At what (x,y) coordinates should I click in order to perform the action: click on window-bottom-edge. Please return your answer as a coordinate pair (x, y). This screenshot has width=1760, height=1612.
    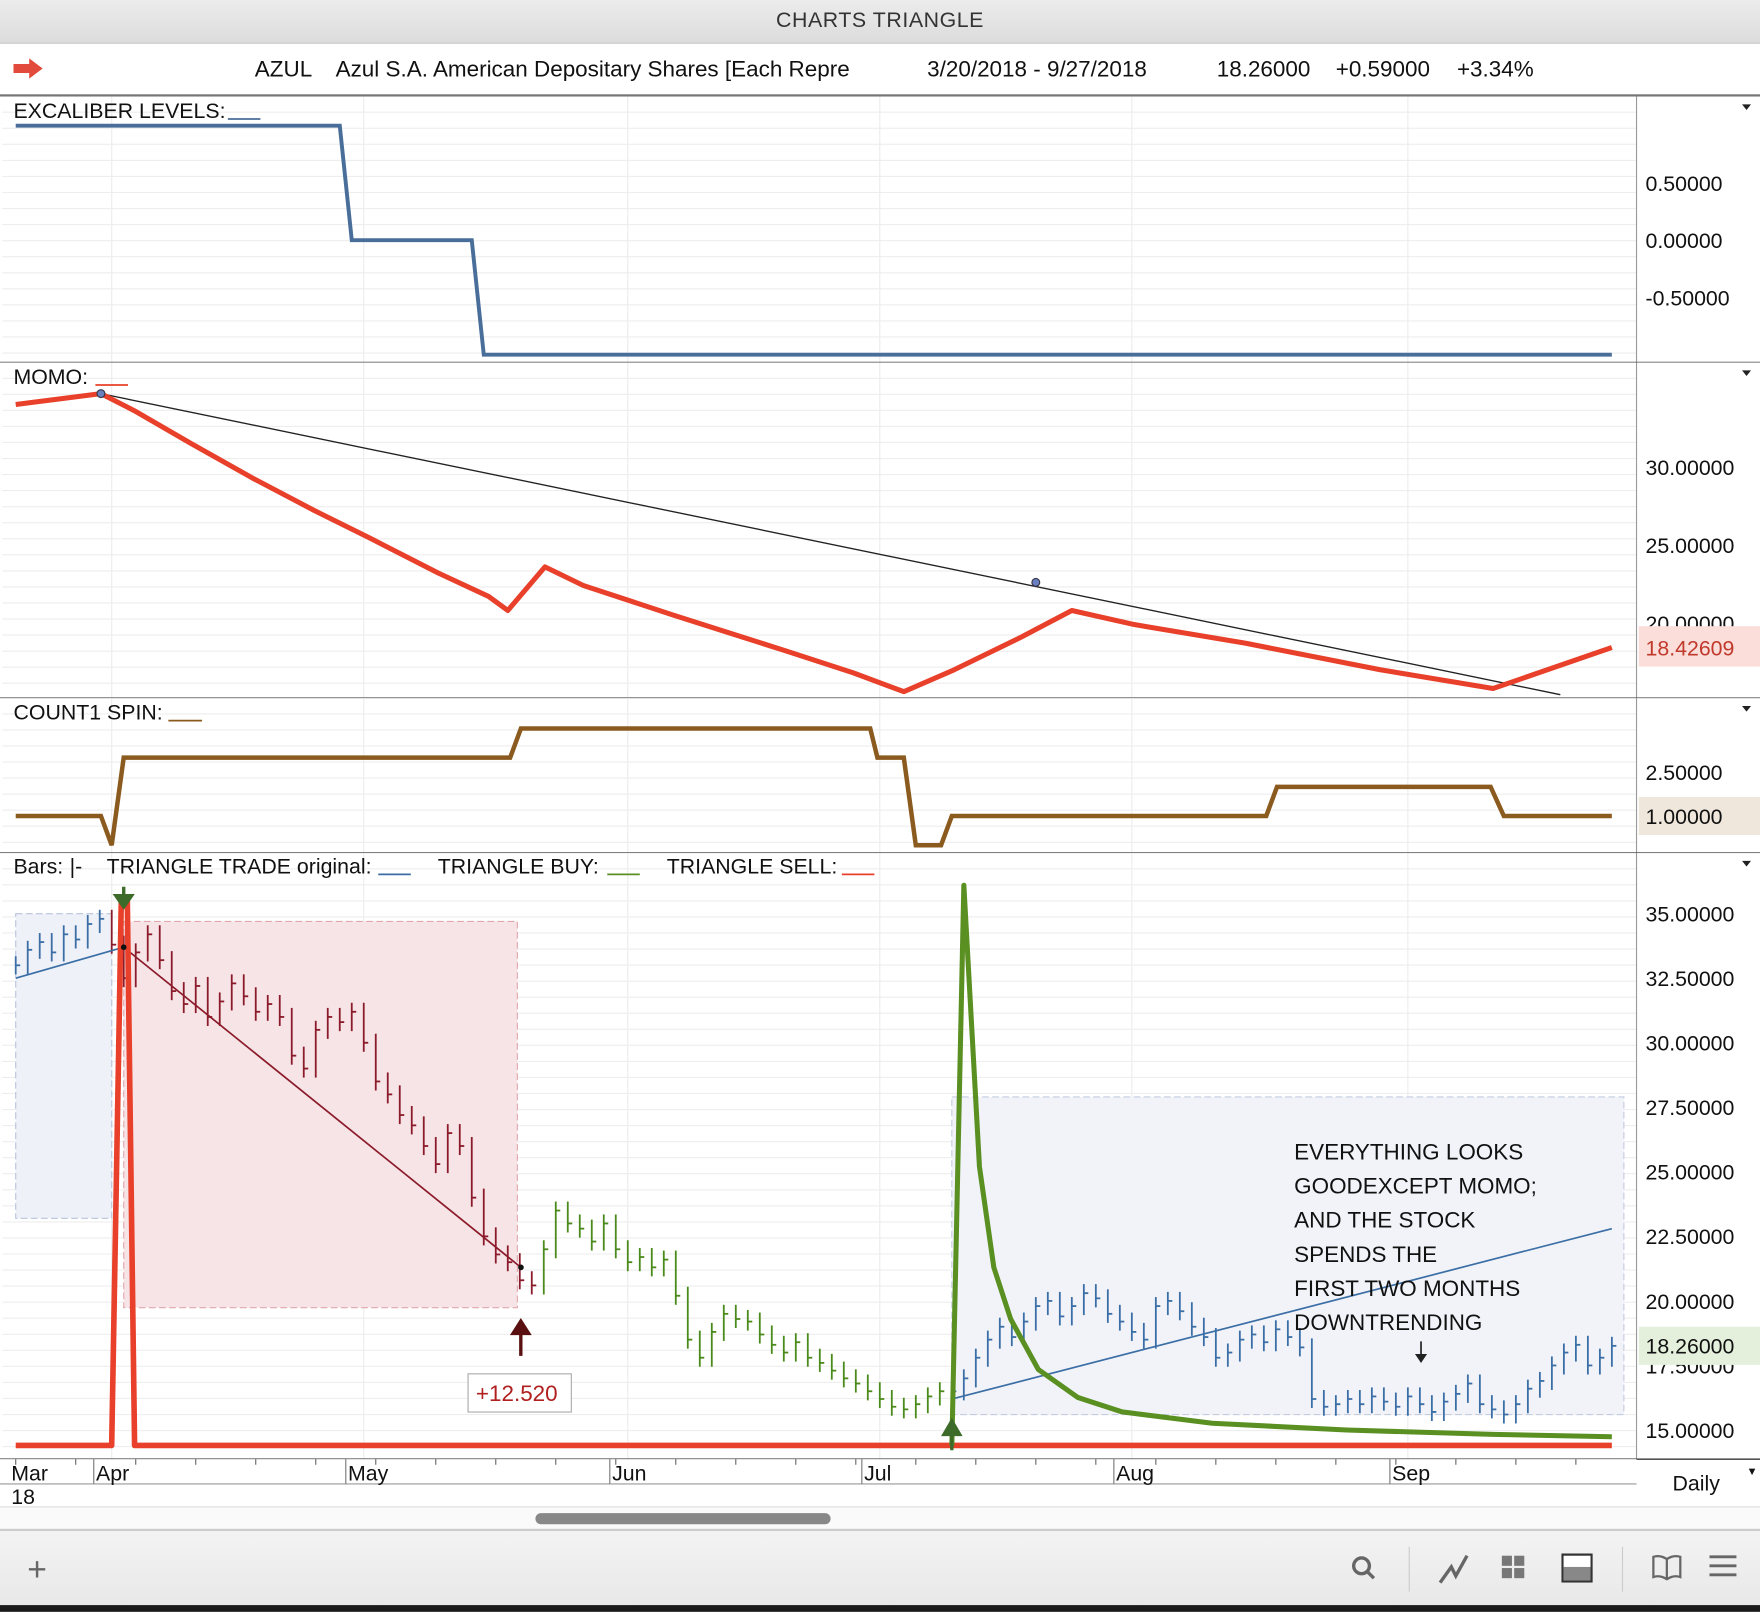
    Looking at the image, I should click on (880, 1608).